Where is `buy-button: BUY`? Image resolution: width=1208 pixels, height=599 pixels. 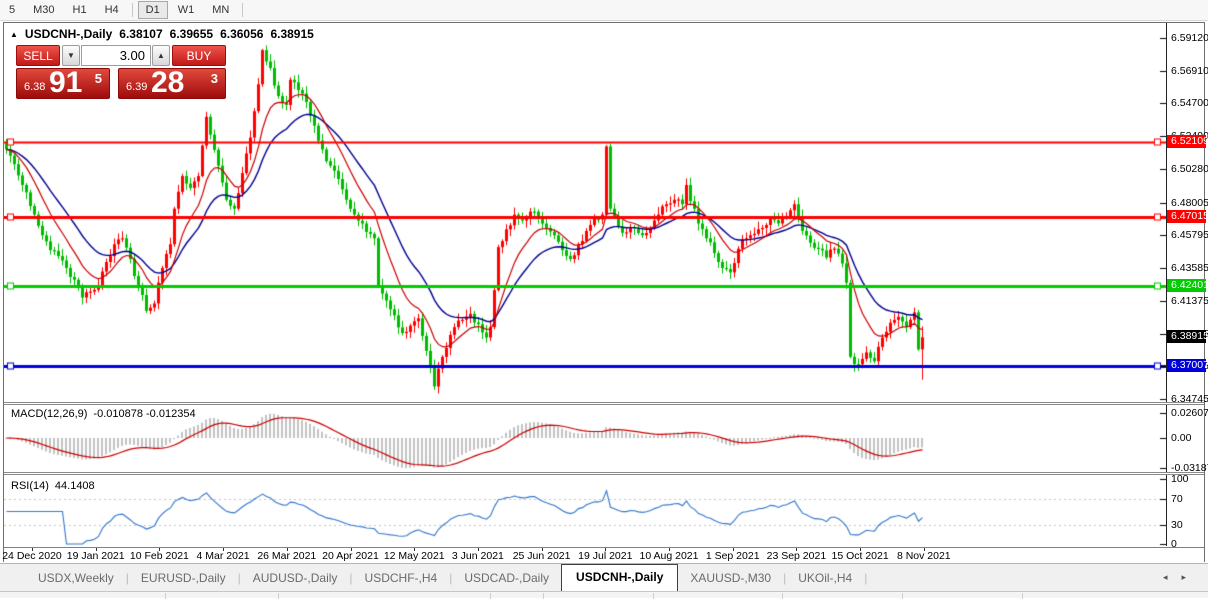
buy-button: BUY is located at coordinates (199, 55).